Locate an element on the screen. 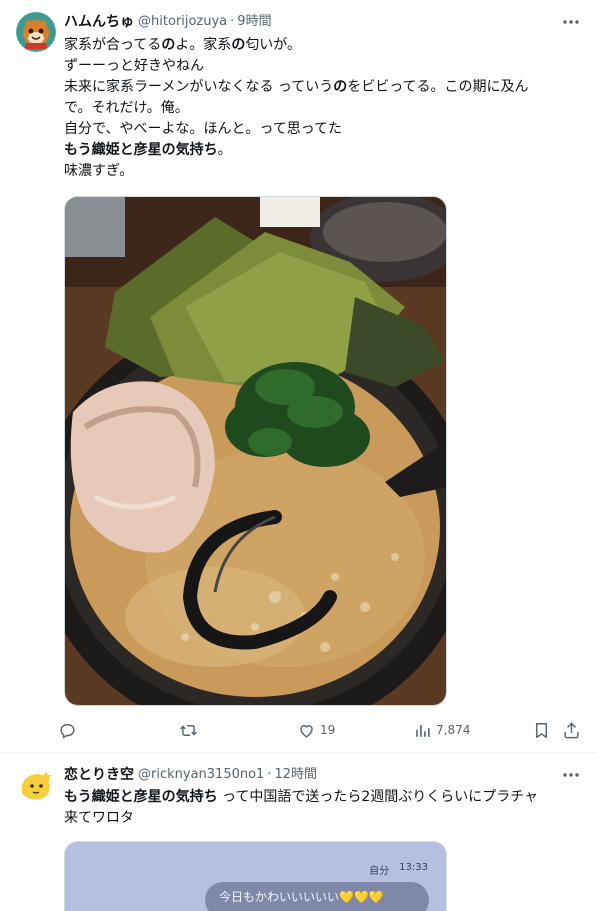 This screenshot has height=911, width=597. tweet-text-line: 未来に家系ラーメンがいなくなる っていうのをビビってる。この期に及ん is located at coordinates (320, 87).